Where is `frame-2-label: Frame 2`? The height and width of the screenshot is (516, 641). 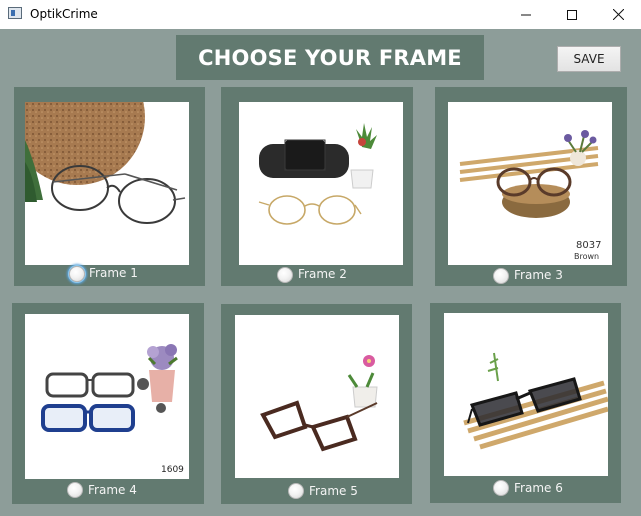
frame-2-label: Frame 2 is located at coordinates (322, 274).